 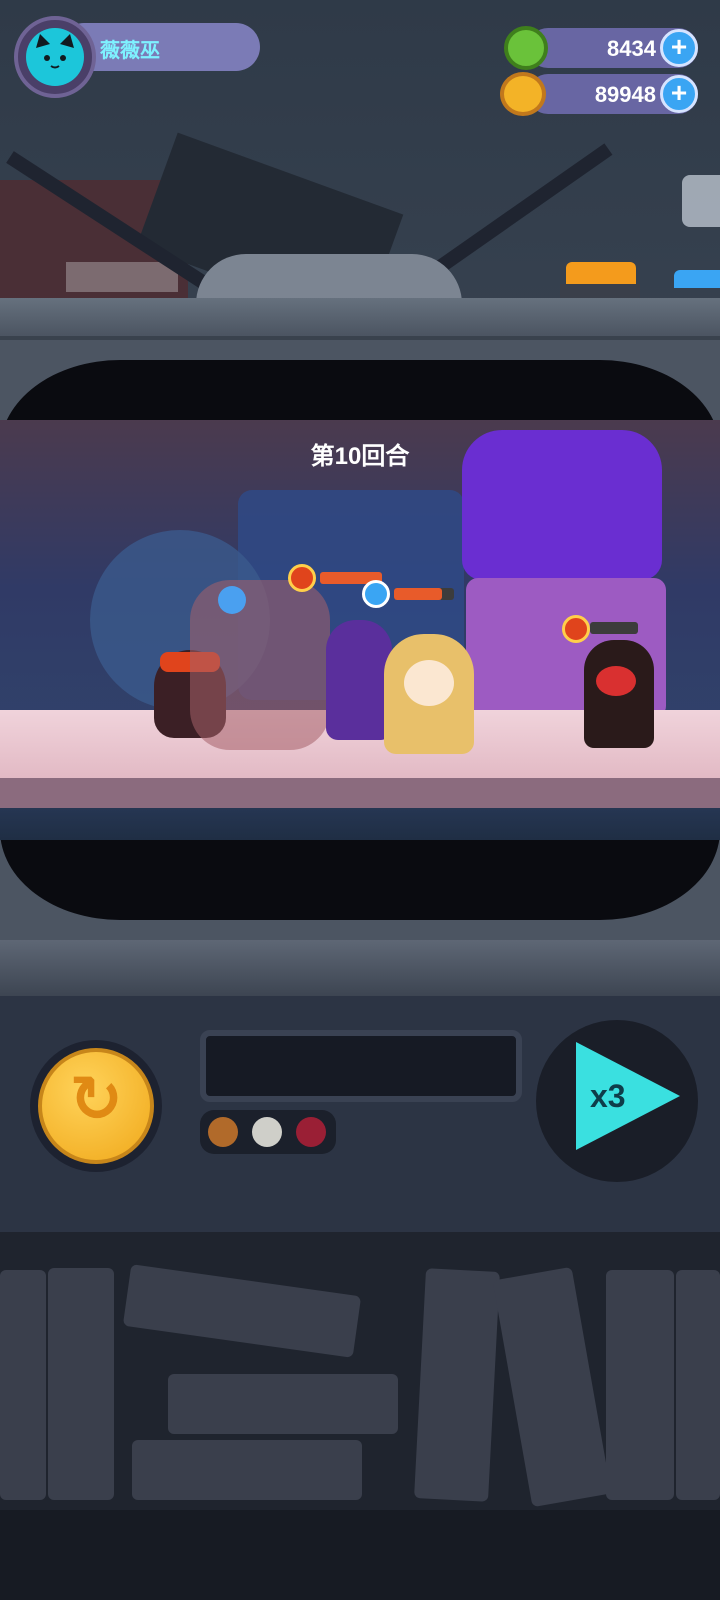 What do you see at coordinates (130, 51) in the screenshot?
I see `player-name: 薇薇巫` at bounding box center [130, 51].